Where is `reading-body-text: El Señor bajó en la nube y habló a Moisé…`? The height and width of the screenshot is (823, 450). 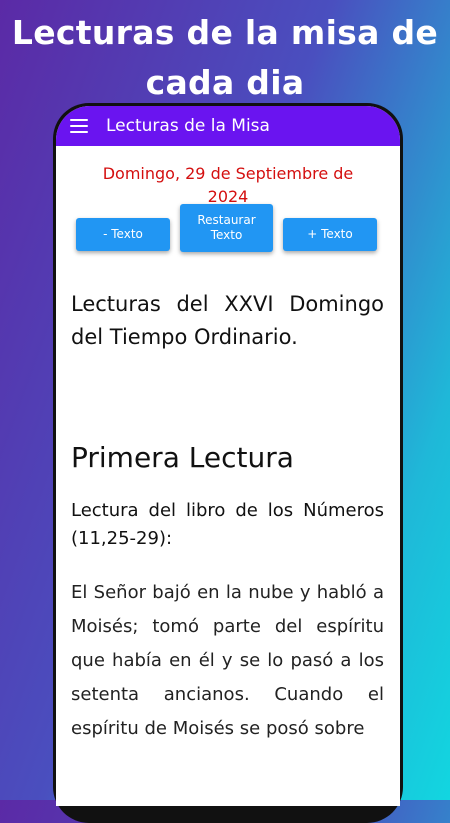 reading-body-text: El Señor bajó en la nube y habló a Moisé… is located at coordinates (227, 660).